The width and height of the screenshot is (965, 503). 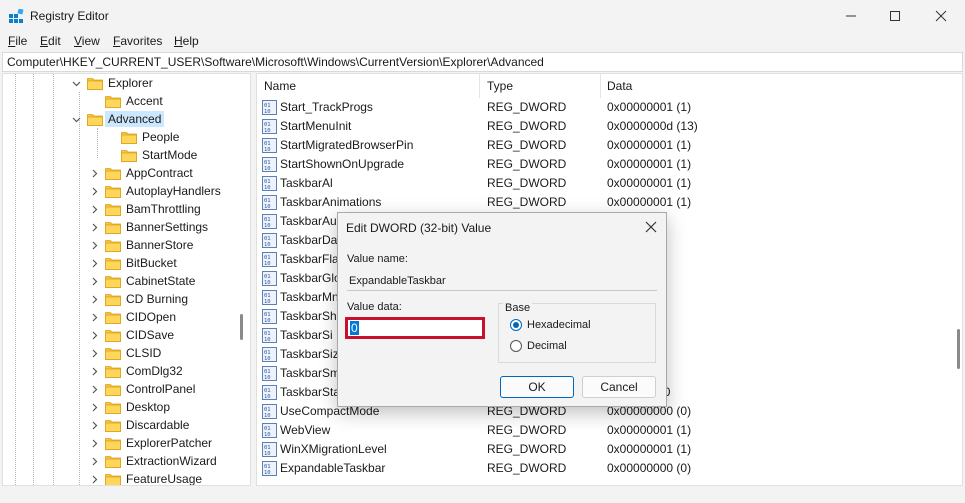 What do you see at coordinates (50, 41) in the screenshot?
I see `menu-edit: Edit` at bounding box center [50, 41].